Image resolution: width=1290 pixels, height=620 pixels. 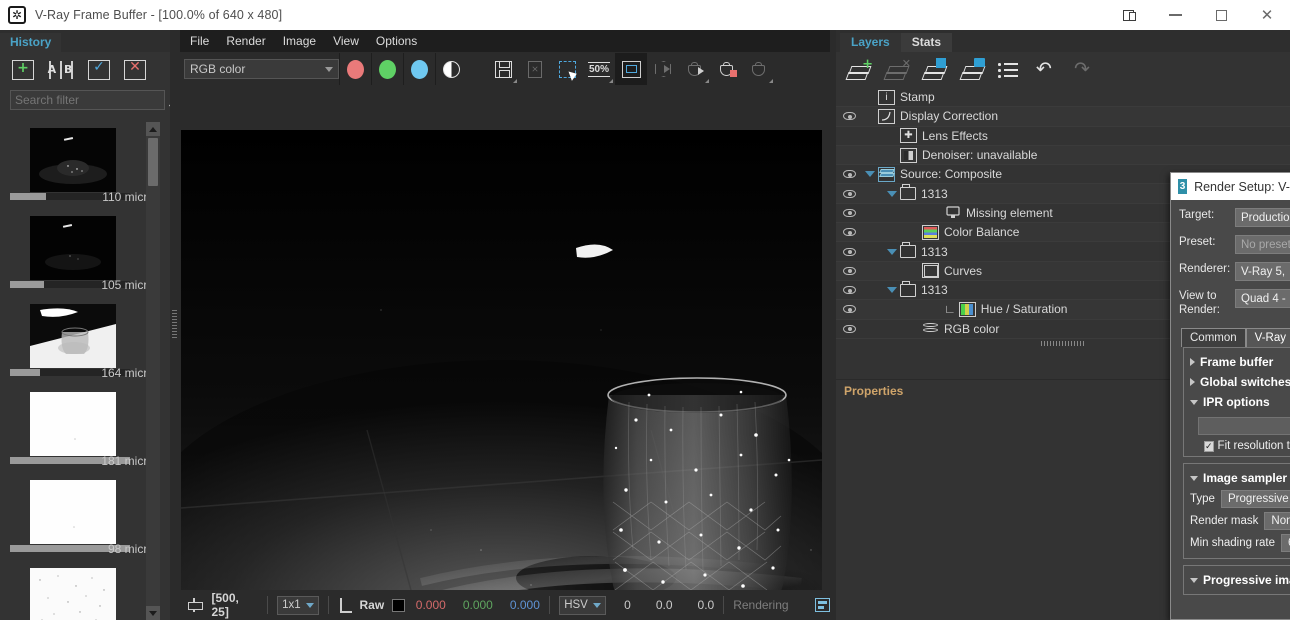 I want to click on chevron-down-icon, so click(x=892, y=290).